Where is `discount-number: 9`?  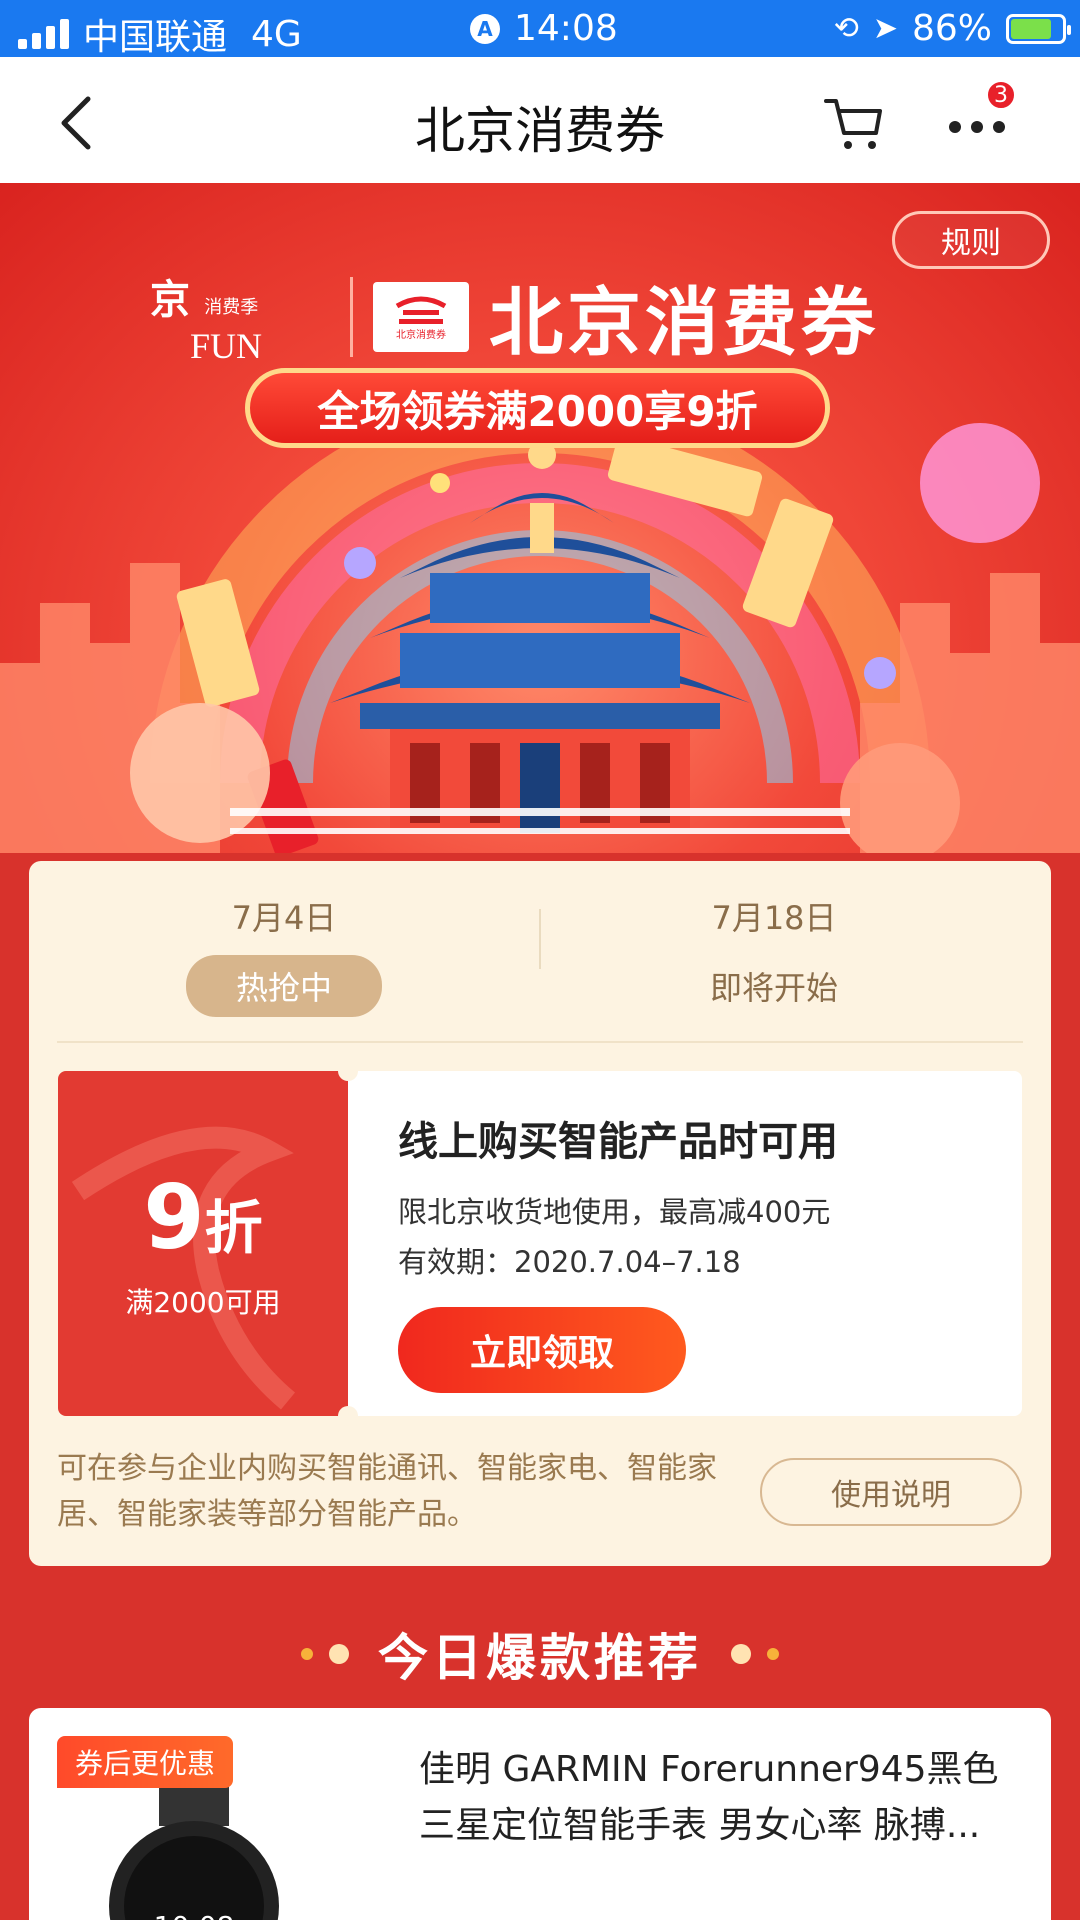
discount-number: 9 is located at coordinates (174, 1217).